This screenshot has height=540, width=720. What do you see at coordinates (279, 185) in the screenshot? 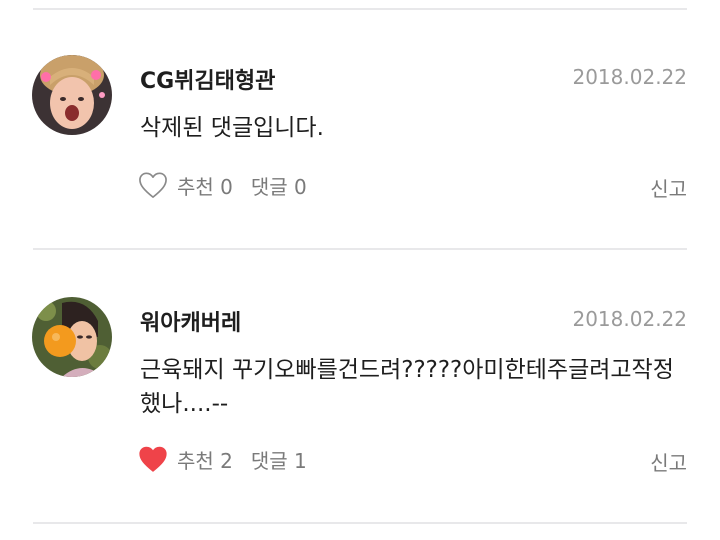
I see `reply-count-link: 댓글 0` at bounding box center [279, 185].